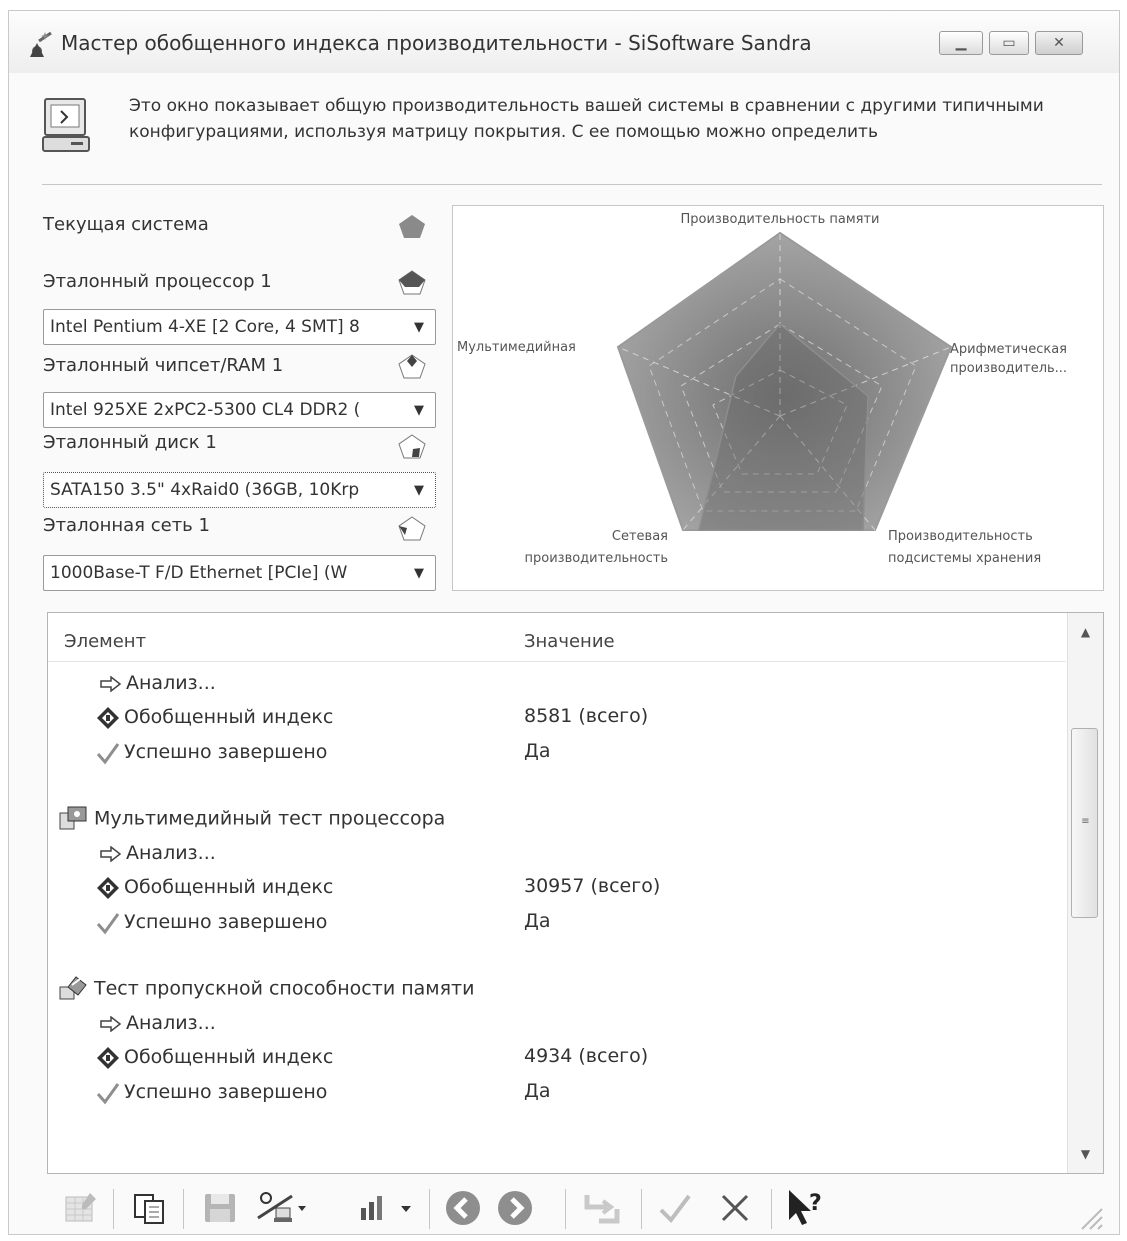  I want to click on multimedia-test-icon, so click(73, 818).